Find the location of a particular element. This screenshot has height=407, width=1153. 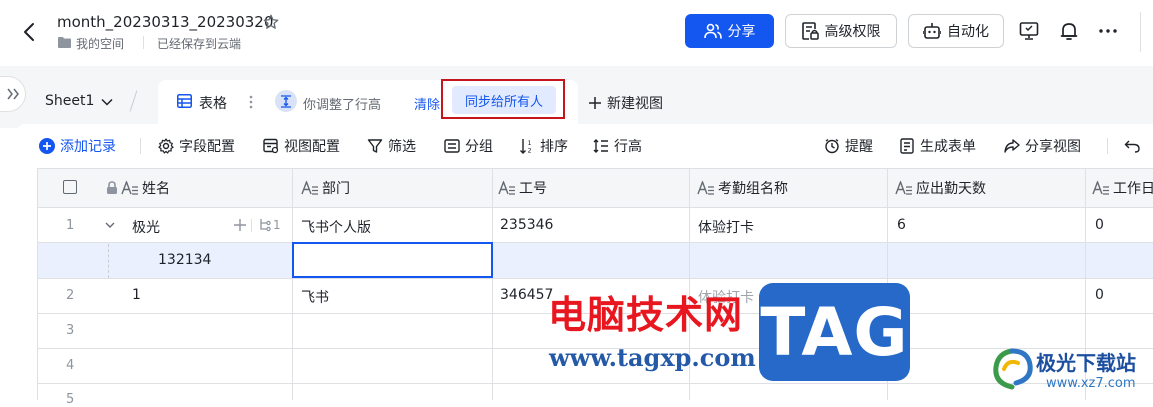

plus-icon is located at coordinates (595, 103).